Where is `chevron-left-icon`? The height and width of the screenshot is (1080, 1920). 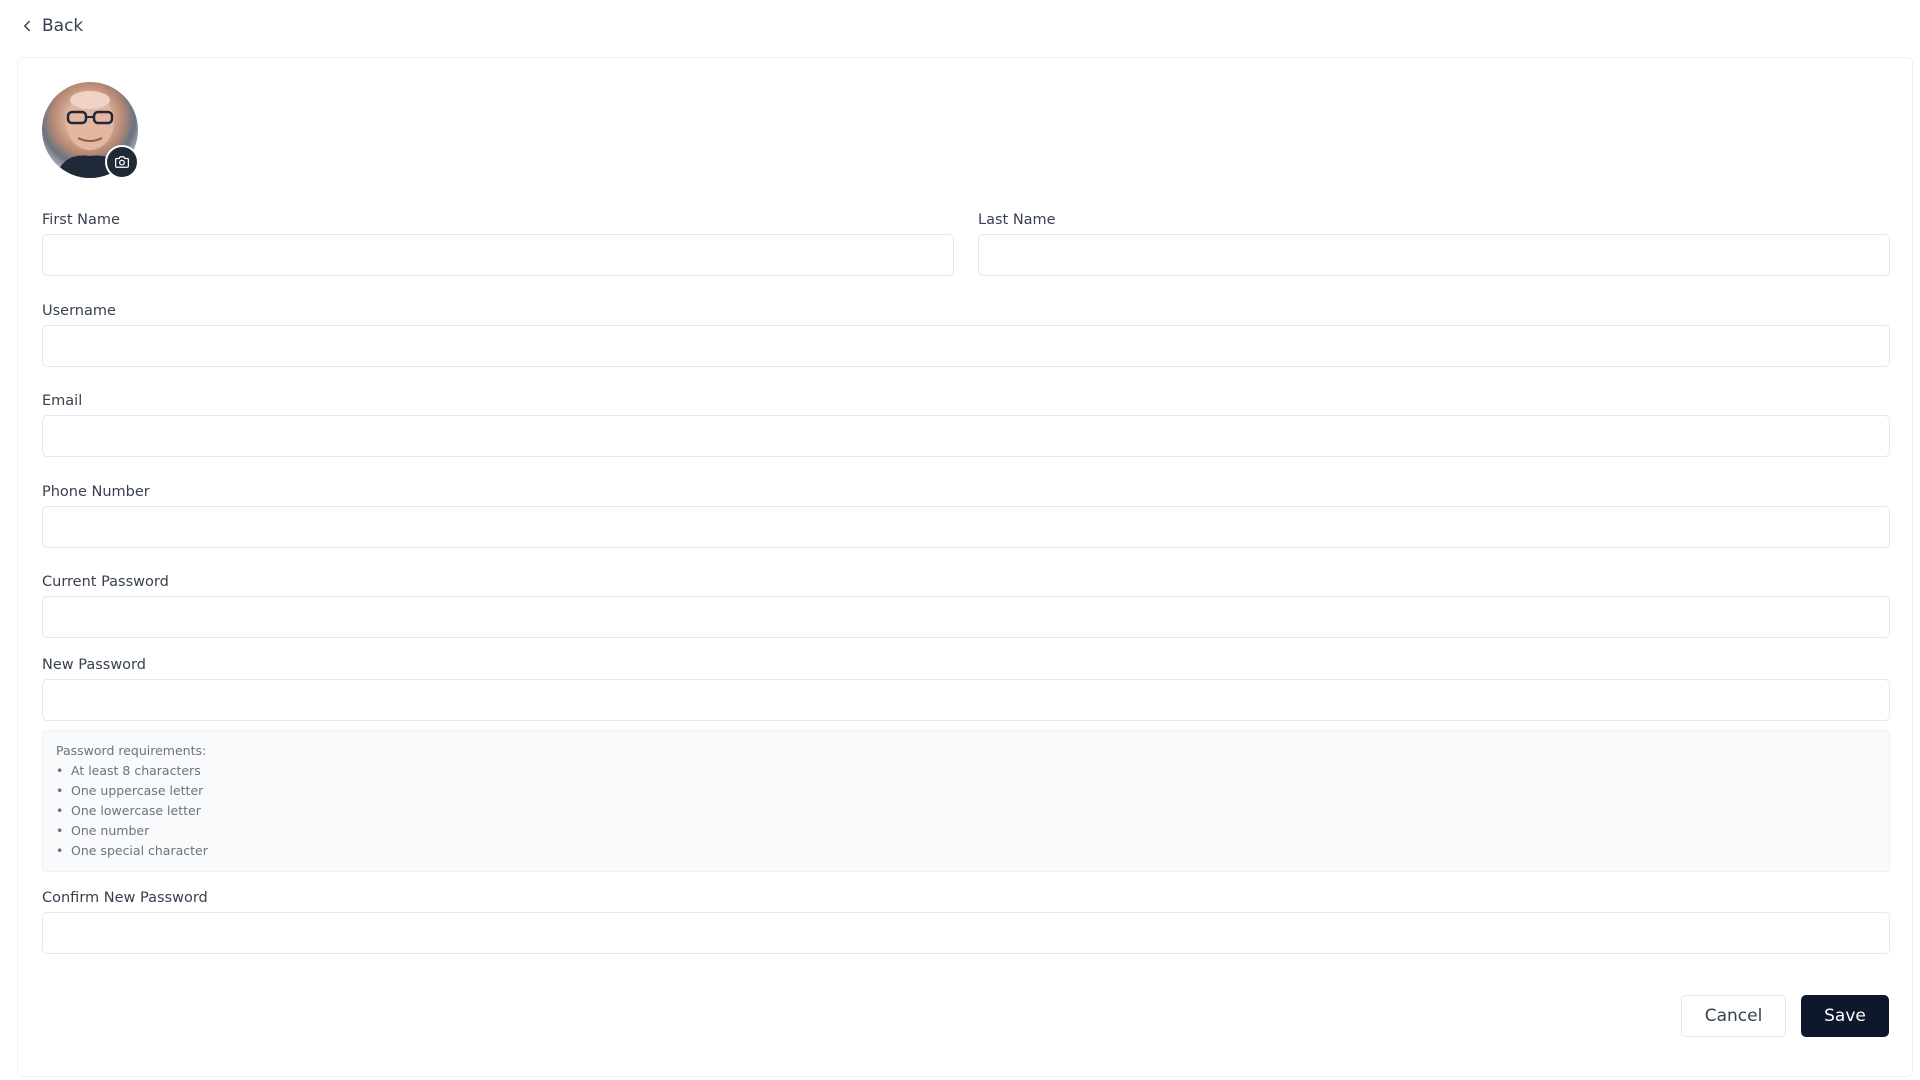 chevron-left-icon is located at coordinates (27, 26).